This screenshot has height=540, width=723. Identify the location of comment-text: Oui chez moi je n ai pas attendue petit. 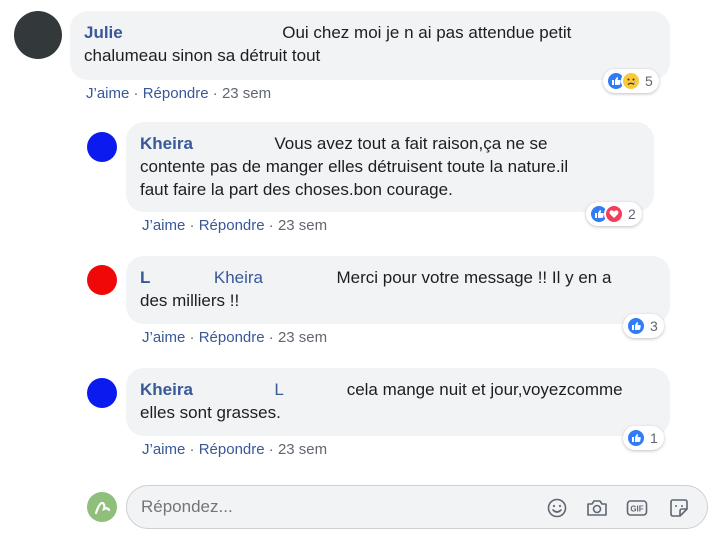
(427, 32).